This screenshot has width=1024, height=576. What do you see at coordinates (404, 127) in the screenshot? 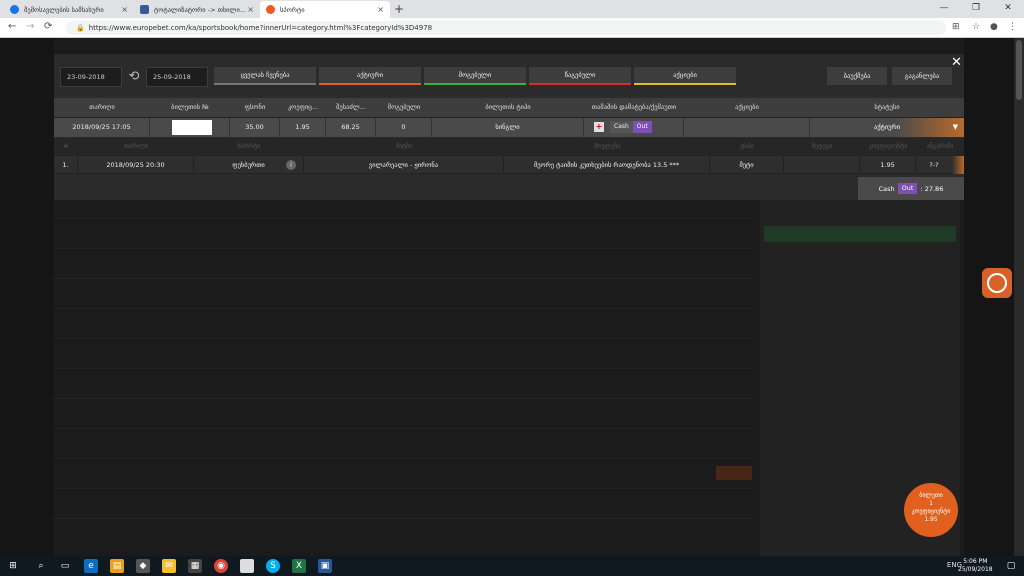
I see `row-won: 0` at bounding box center [404, 127].